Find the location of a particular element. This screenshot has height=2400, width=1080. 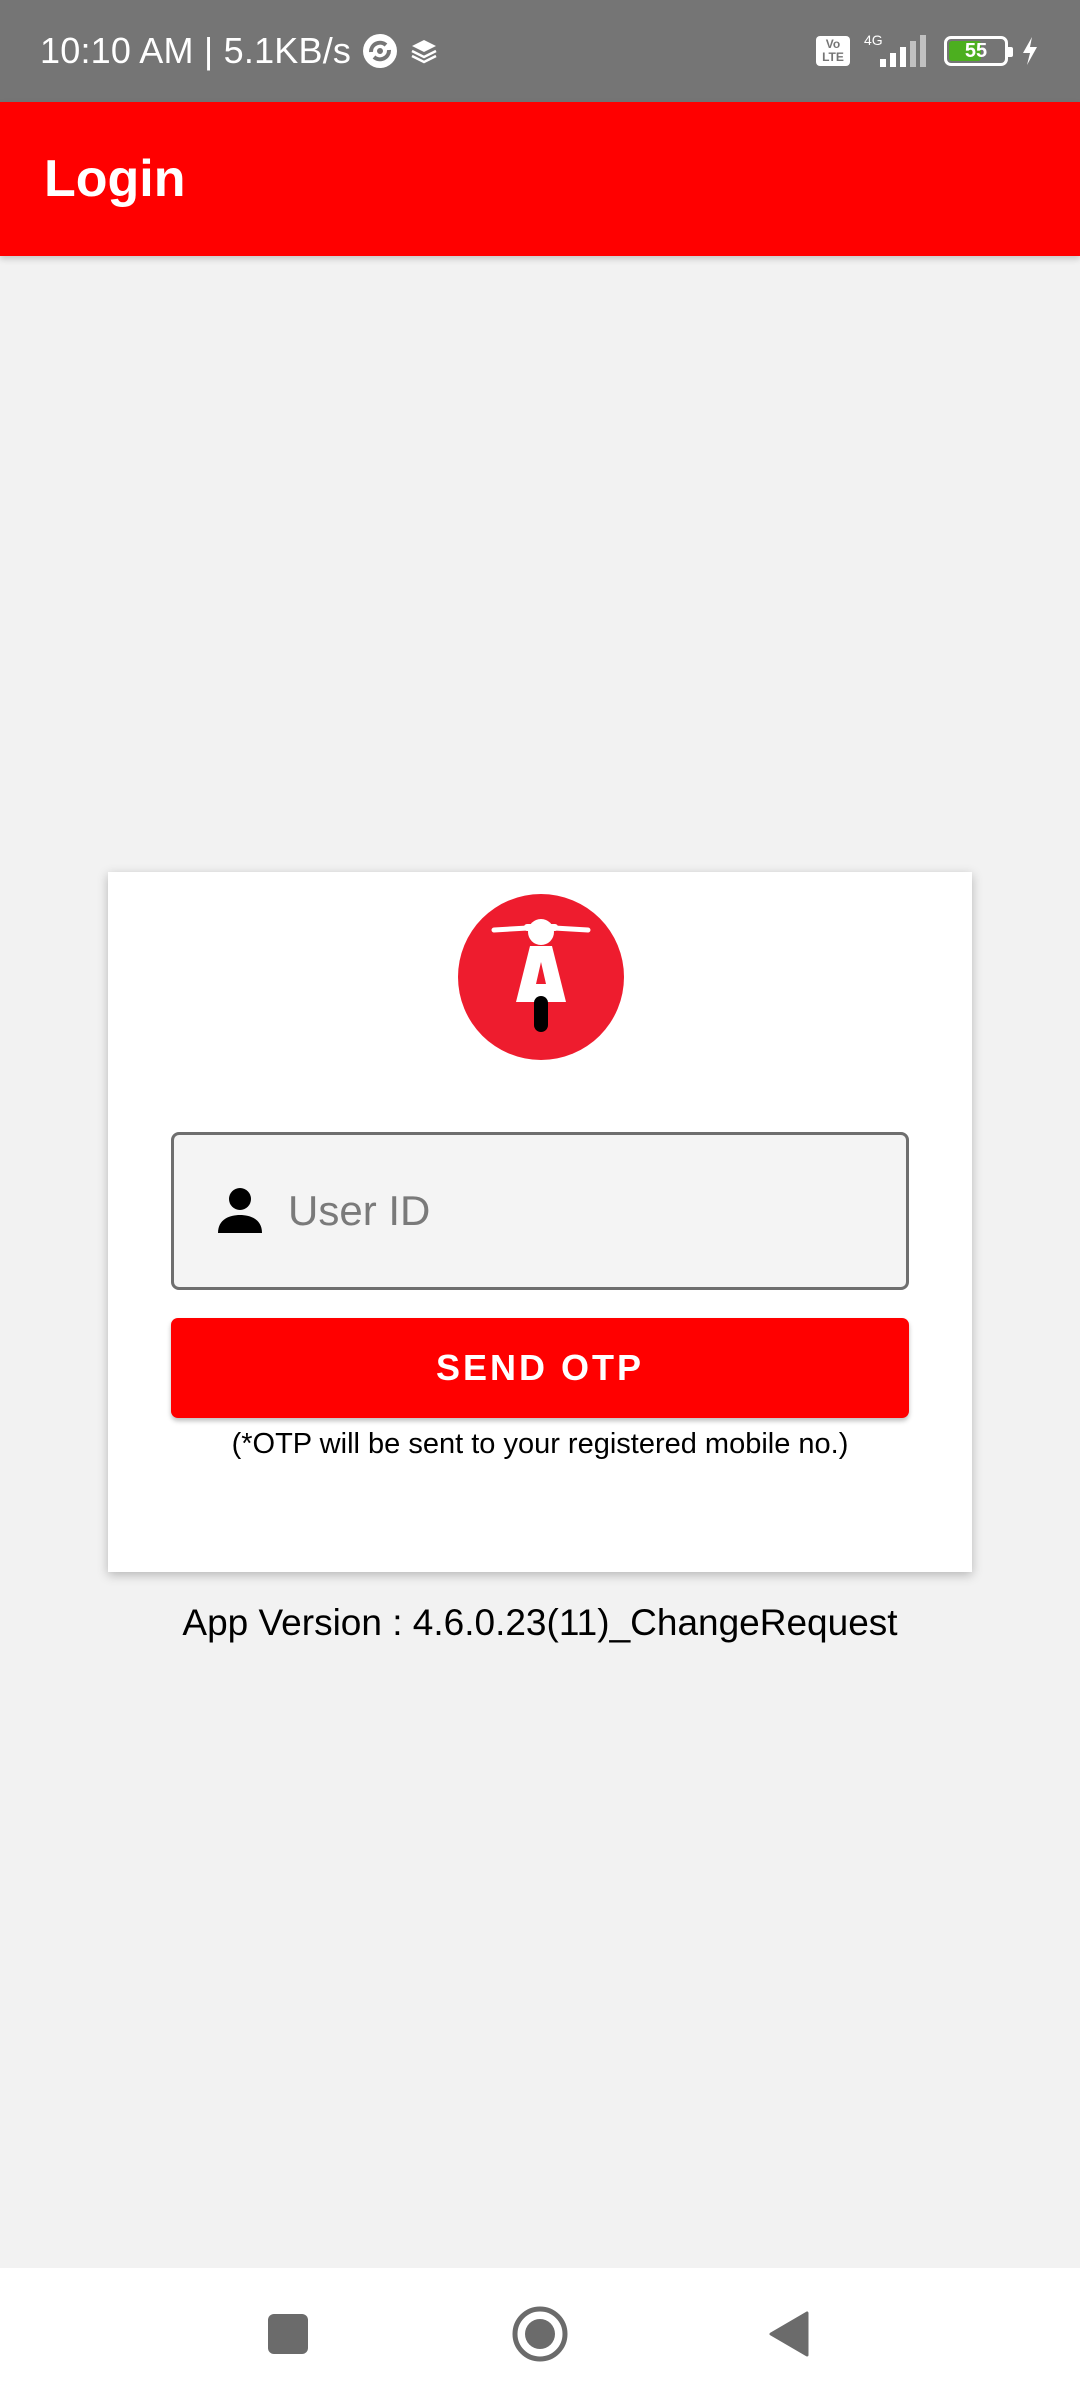

recents-button is located at coordinates (288, 2334).